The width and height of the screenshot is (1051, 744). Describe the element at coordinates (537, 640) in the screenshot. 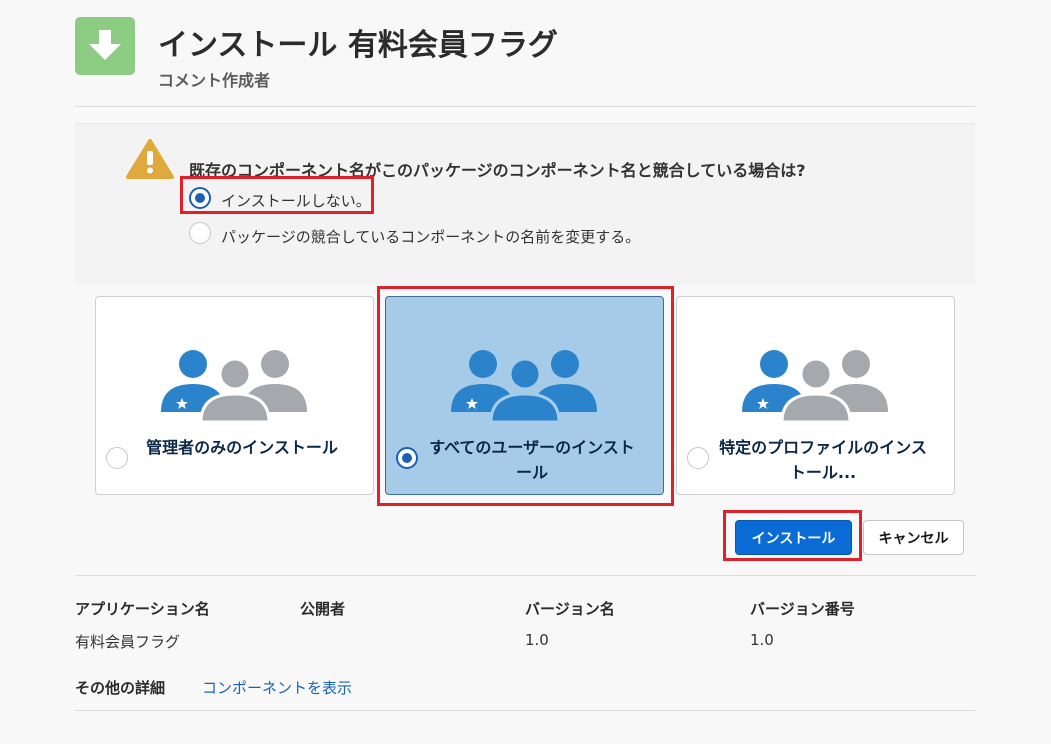

I see `version-name-value: 1.0` at that location.